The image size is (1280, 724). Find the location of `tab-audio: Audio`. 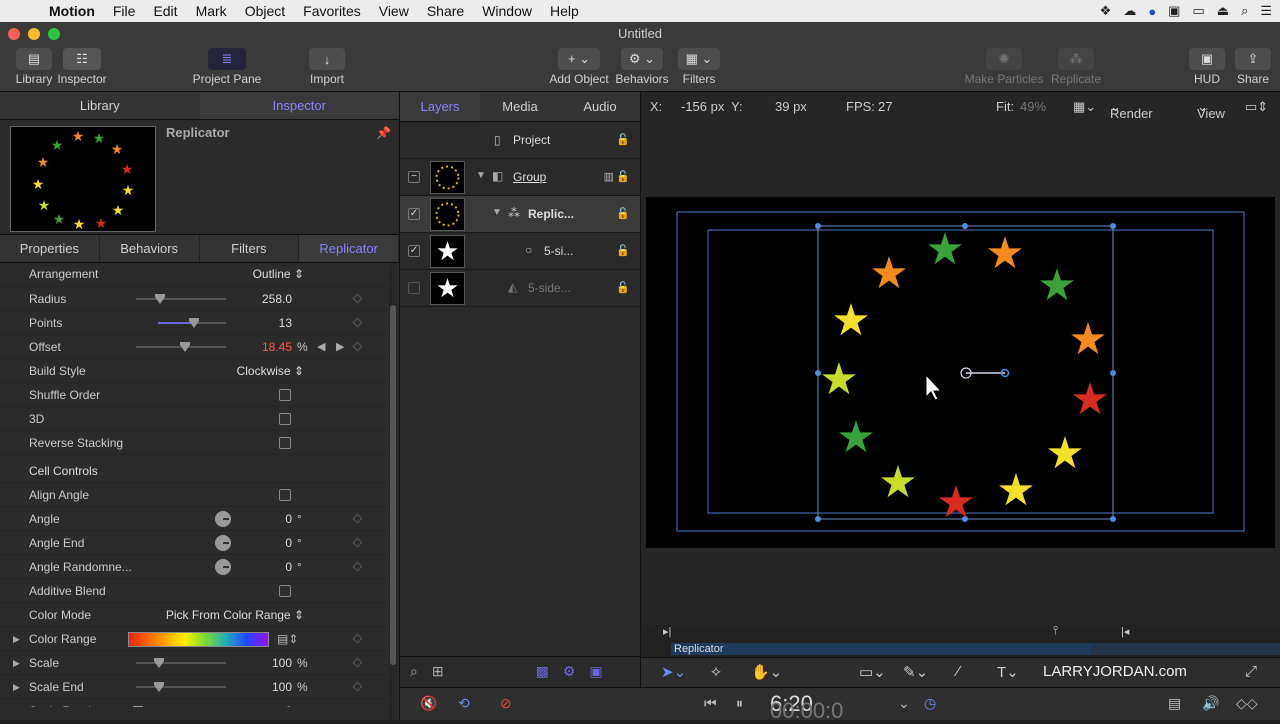

tab-audio: Audio is located at coordinates (600, 106).